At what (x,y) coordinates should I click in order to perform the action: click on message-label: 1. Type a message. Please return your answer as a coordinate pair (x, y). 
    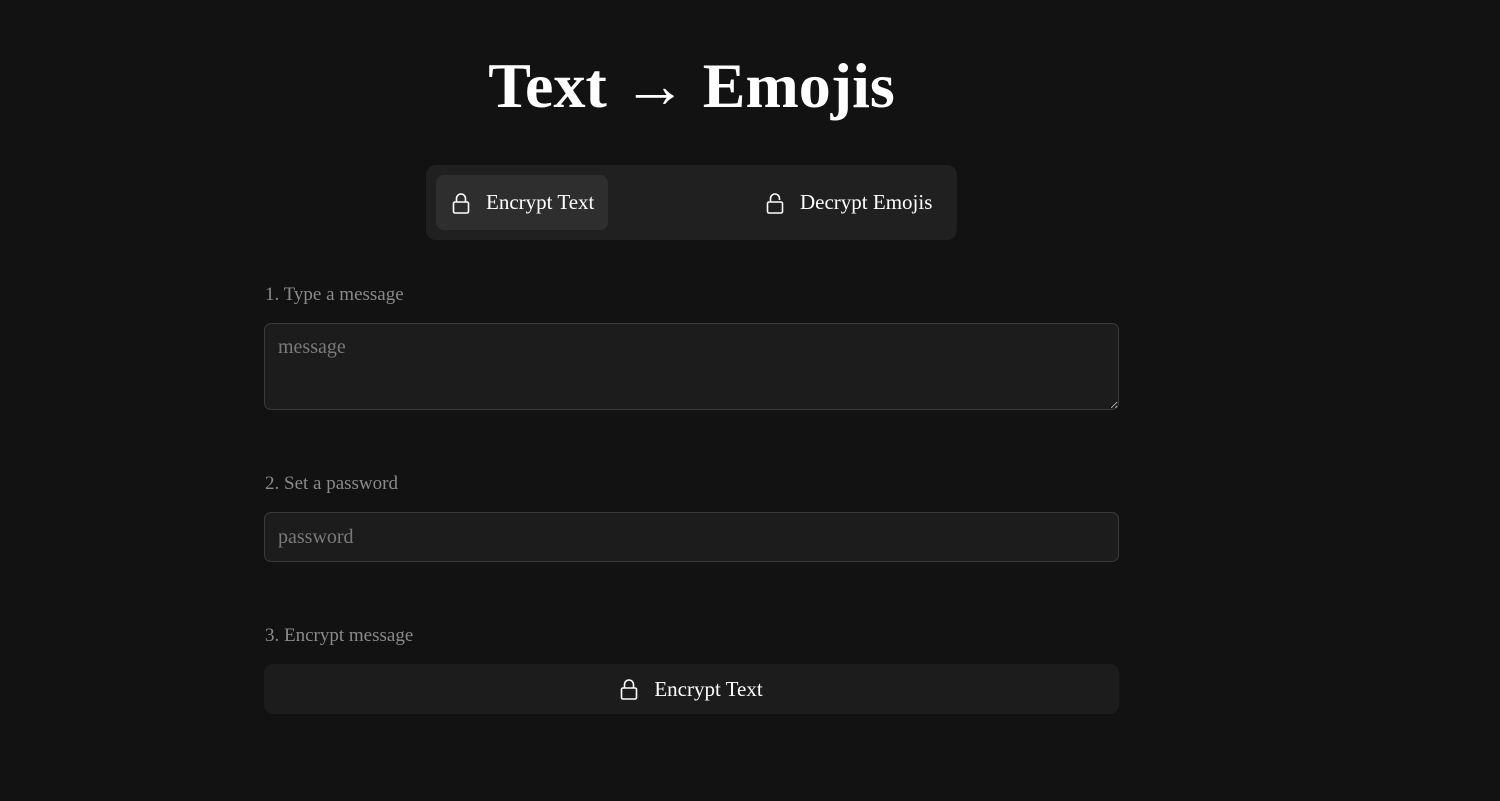
    Looking at the image, I should click on (334, 294).